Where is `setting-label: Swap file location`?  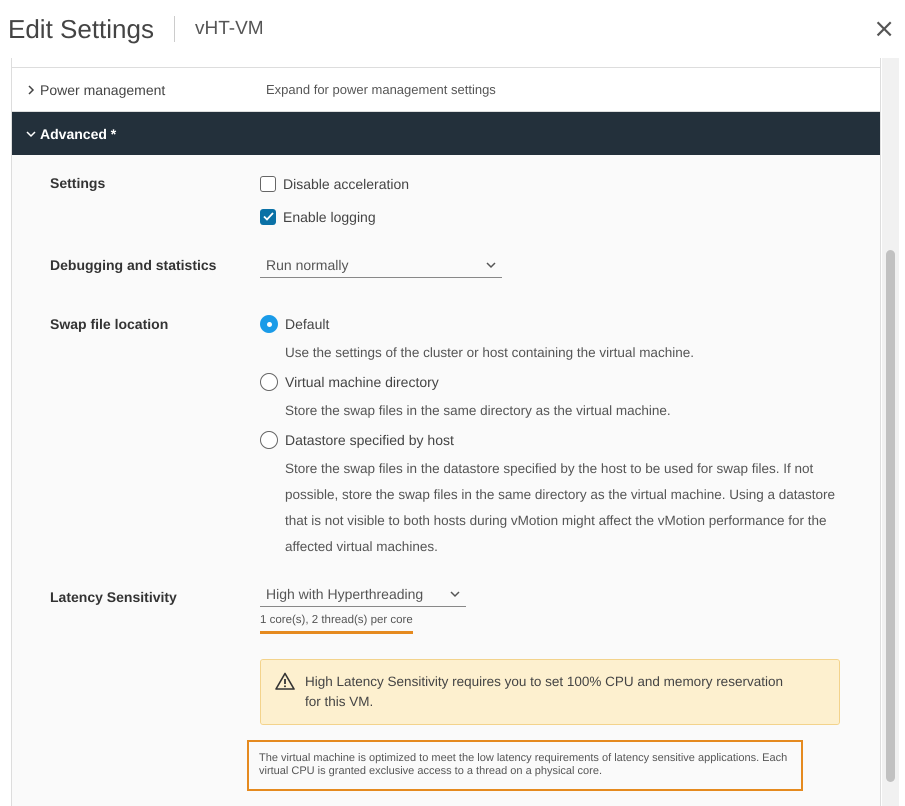
setting-label: Swap file location is located at coordinates (110, 324).